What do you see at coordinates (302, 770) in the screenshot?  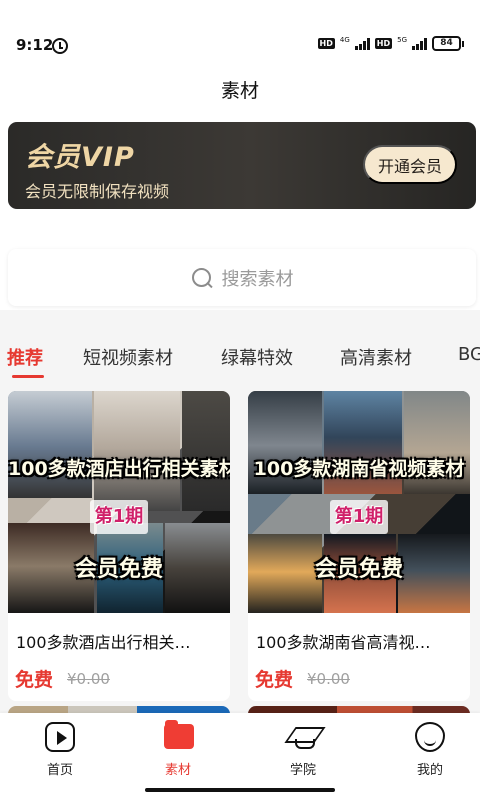 I see `nav-academy-label: 学院` at bounding box center [302, 770].